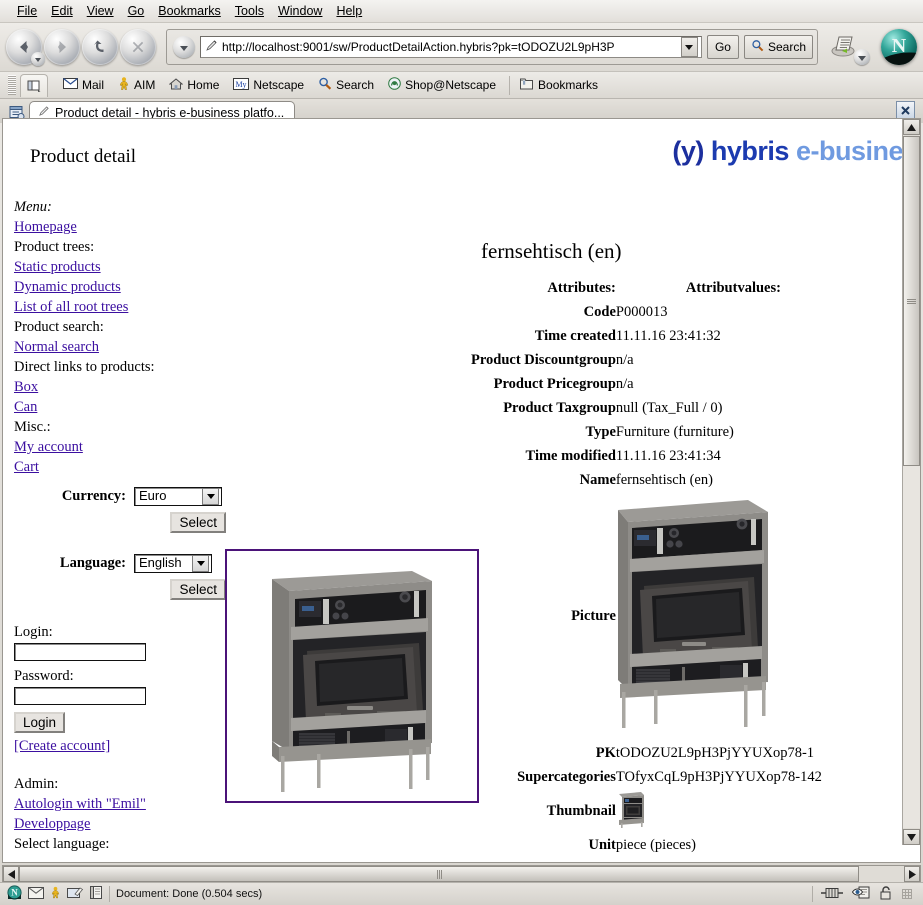 The height and width of the screenshot is (905, 923). Describe the element at coordinates (80, 652) in the screenshot. I see `login-input` at that location.